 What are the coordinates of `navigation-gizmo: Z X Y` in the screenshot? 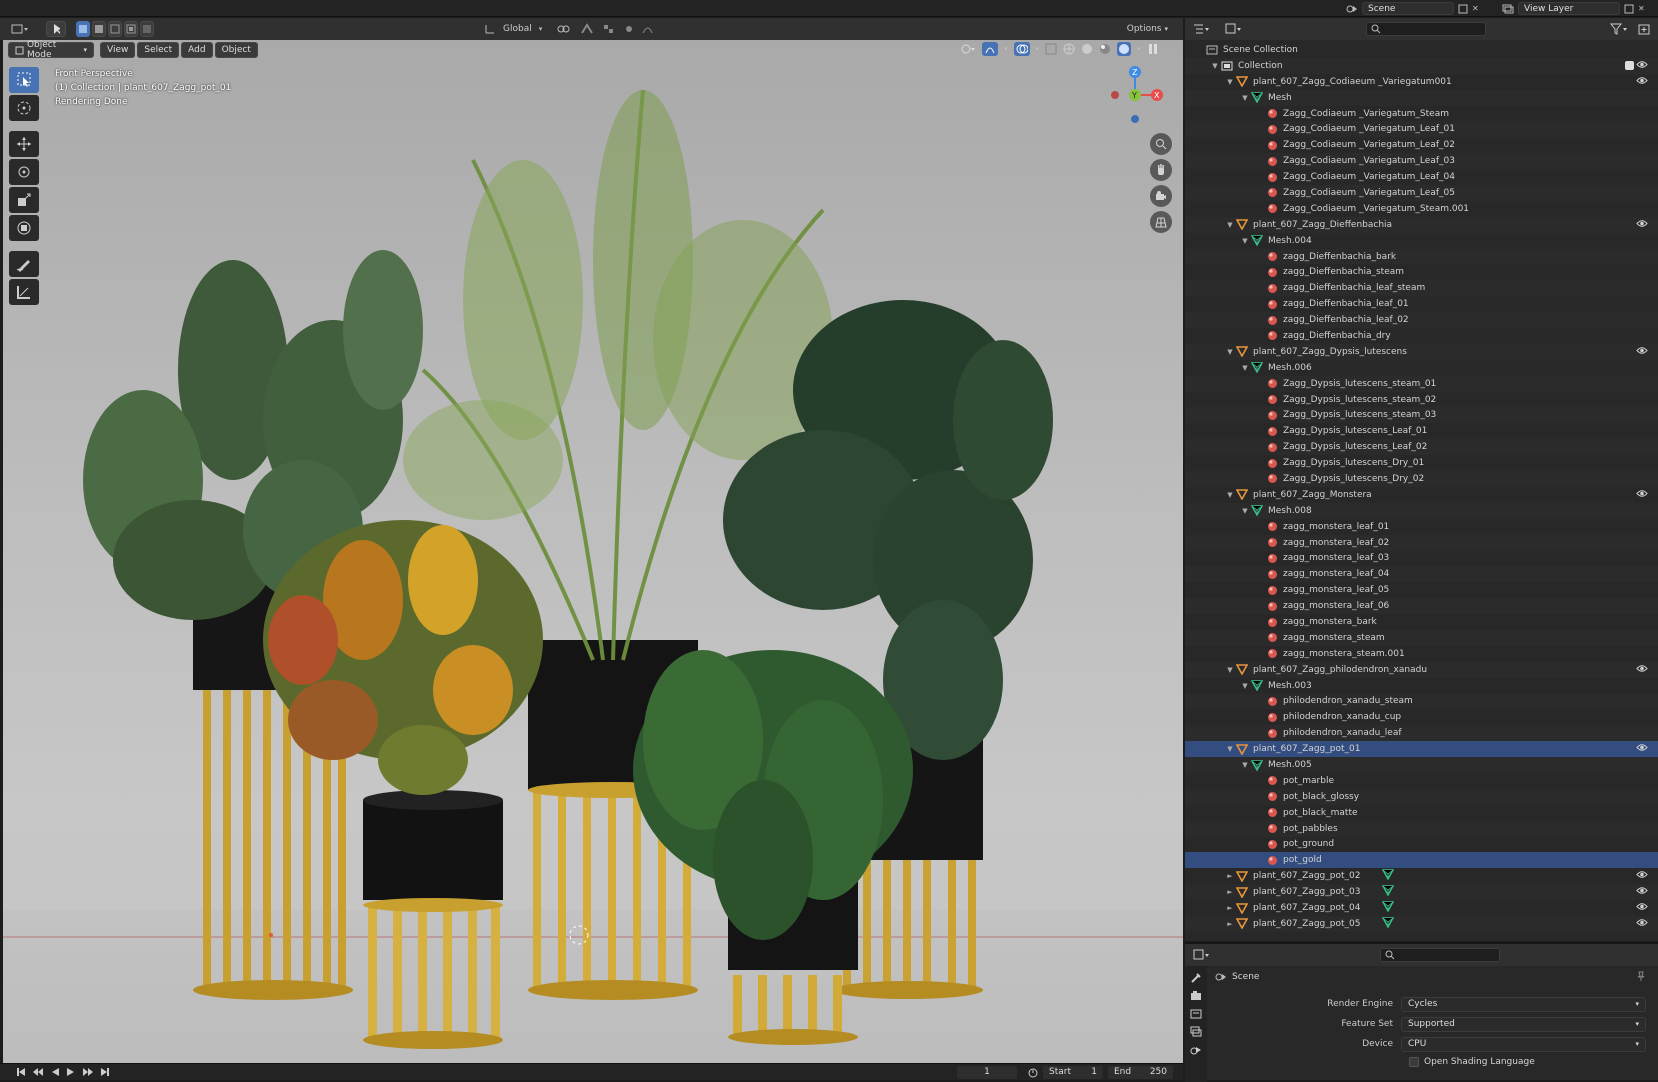 It's located at (1145, 100).